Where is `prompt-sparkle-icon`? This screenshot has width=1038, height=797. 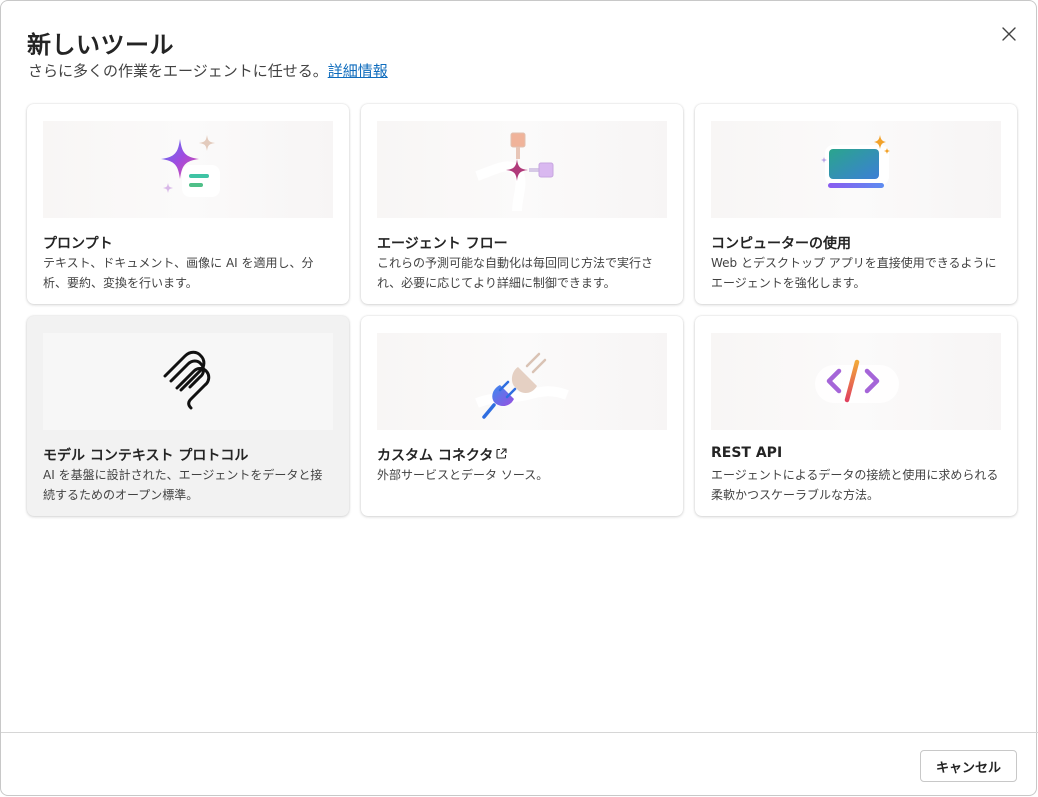 prompt-sparkle-icon is located at coordinates (190, 166).